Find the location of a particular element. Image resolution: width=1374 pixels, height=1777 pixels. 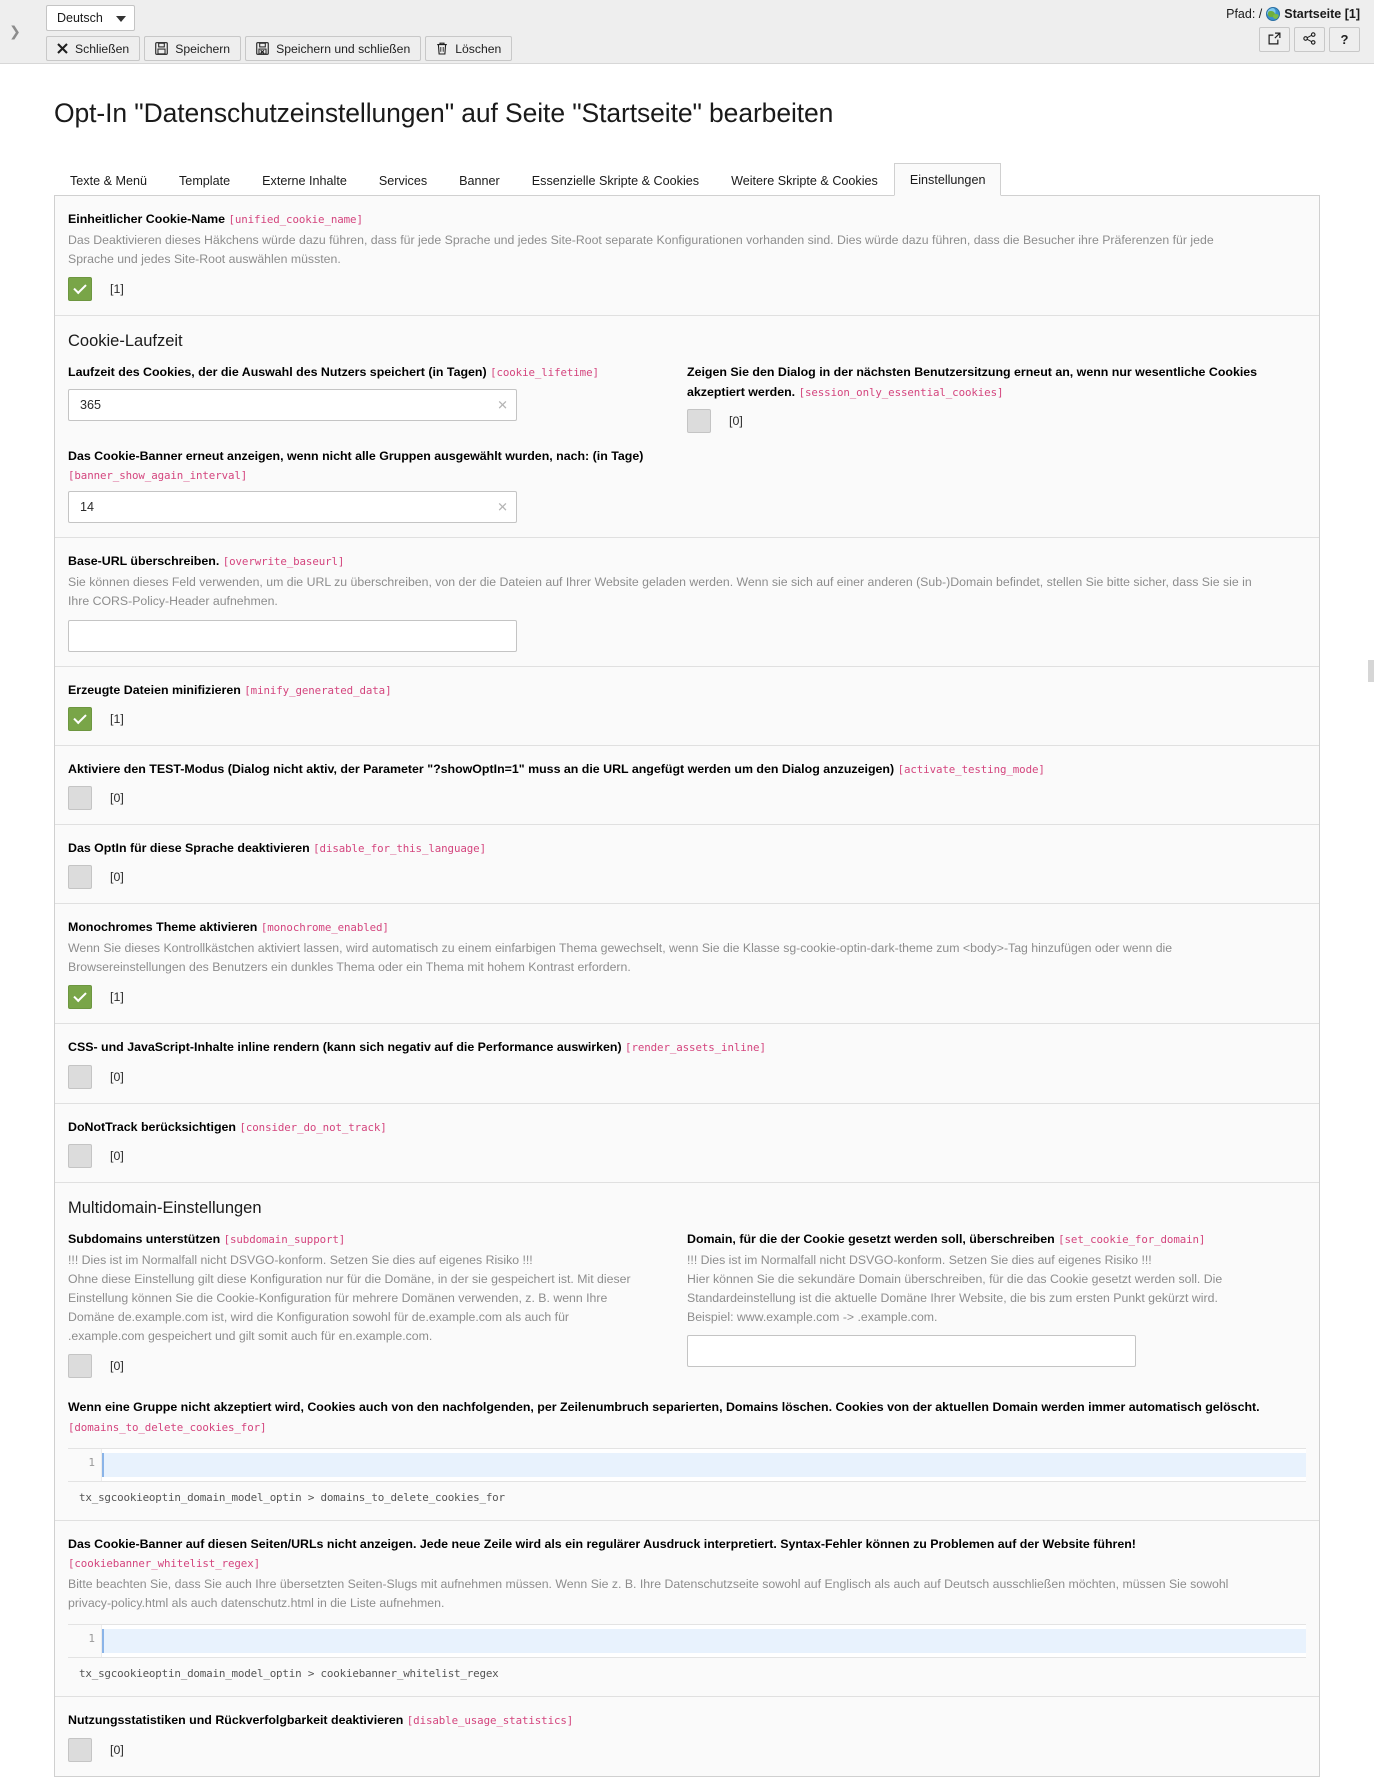

cookie-lifetime-input is located at coordinates (292, 404).